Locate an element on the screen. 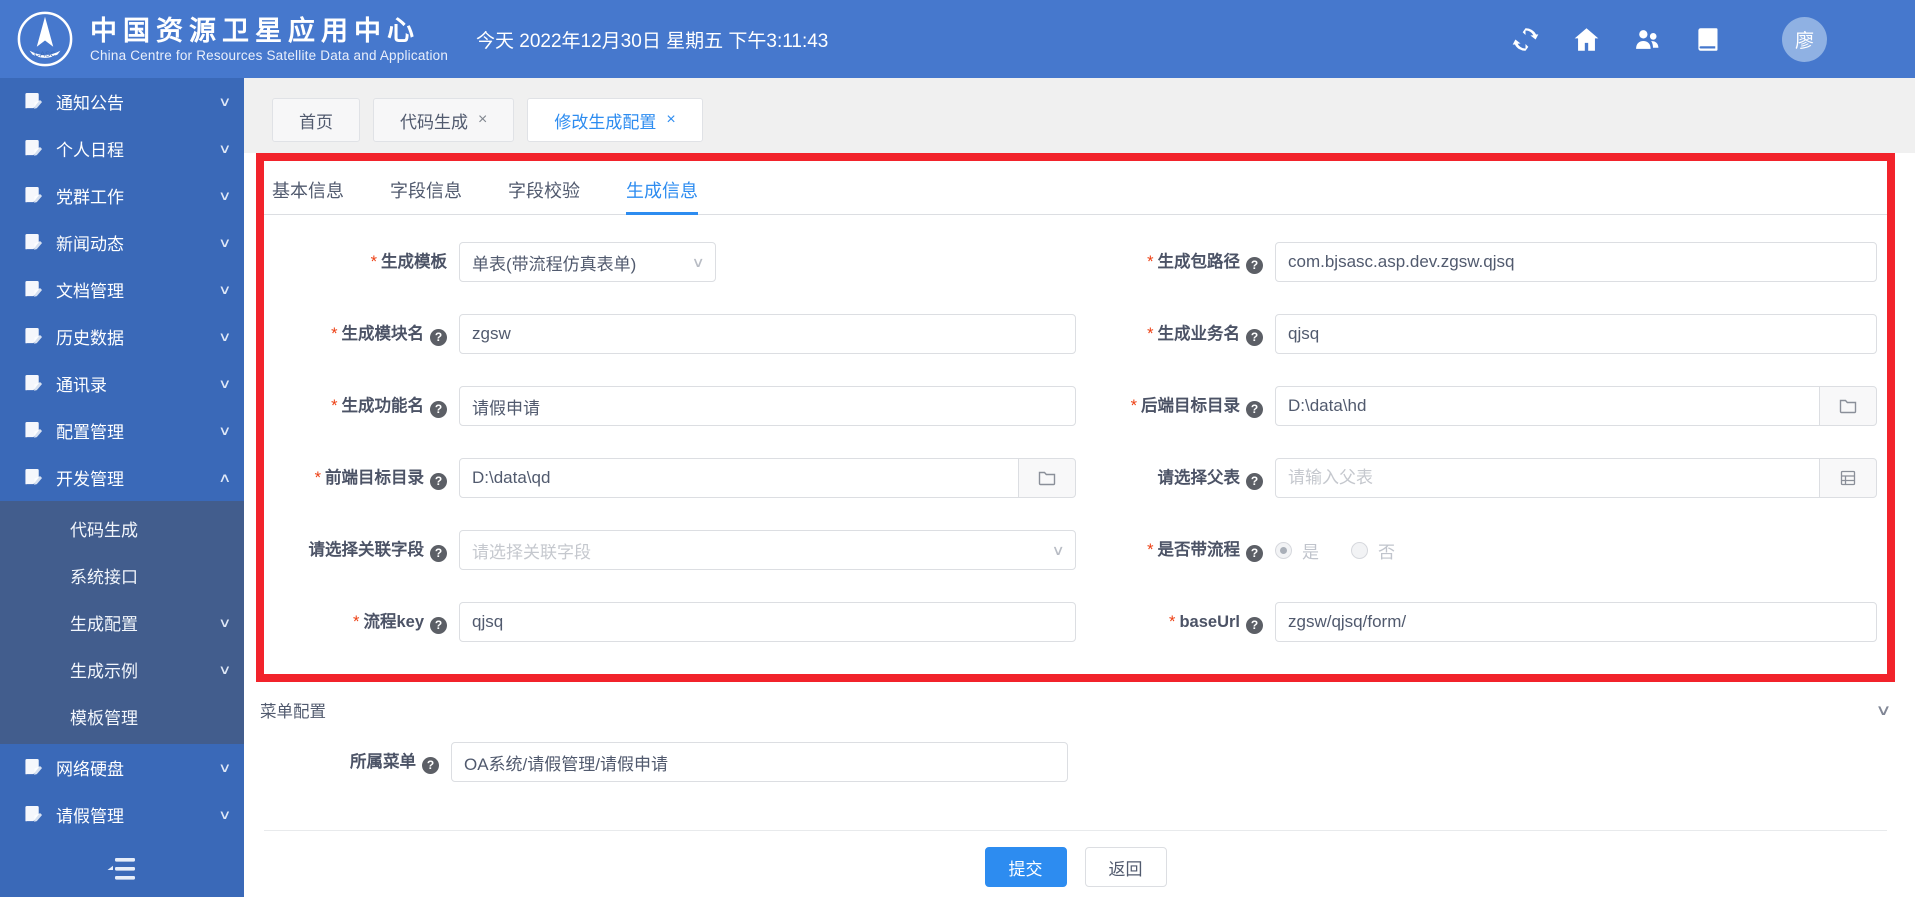 The width and height of the screenshot is (1915, 897). sidebar-item-schedule: 个人日程 ∨ is located at coordinates (122, 148).